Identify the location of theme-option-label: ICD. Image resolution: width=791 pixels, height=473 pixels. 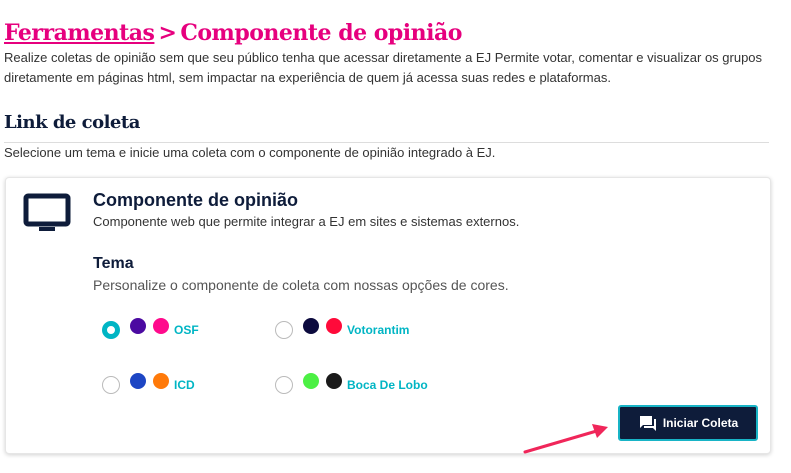
(184, 385).